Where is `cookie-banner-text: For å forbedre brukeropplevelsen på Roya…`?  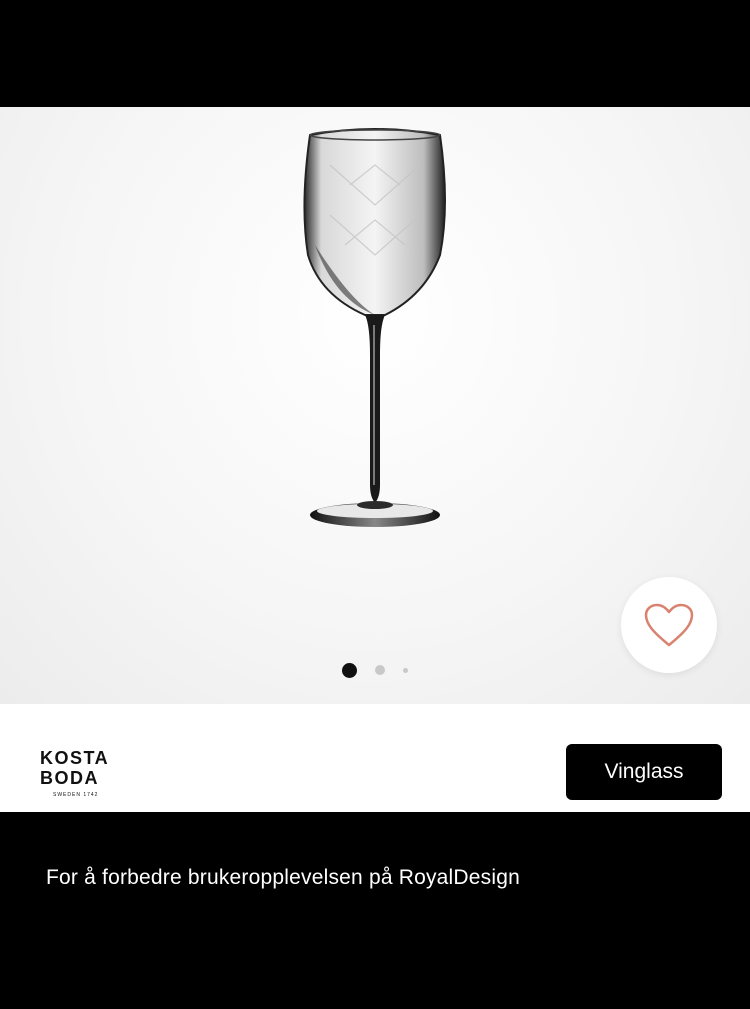 cookie-banner-text: For å forbedre brukeropplevelsen på Roya… is located at coordinates (283, 877).